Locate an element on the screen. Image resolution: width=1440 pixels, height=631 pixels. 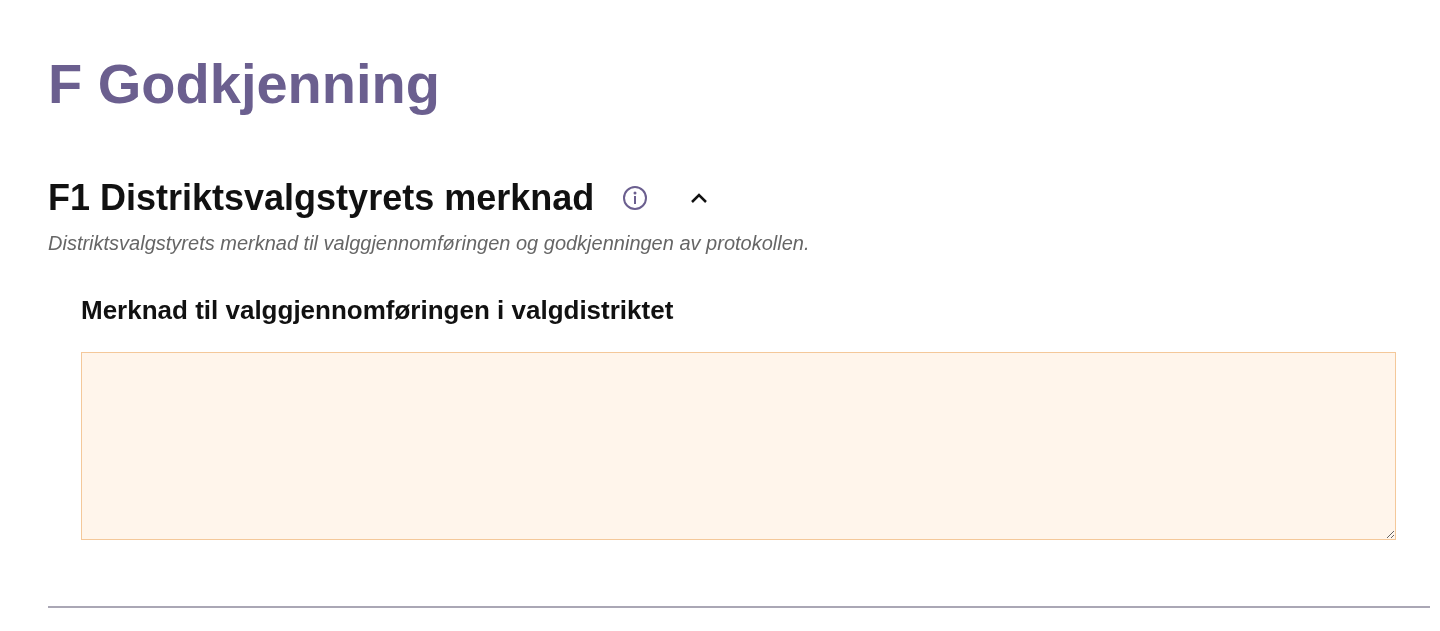
section-title: F1 Distriktsvalgstyrets merknad is located at coordinates (321, 198).